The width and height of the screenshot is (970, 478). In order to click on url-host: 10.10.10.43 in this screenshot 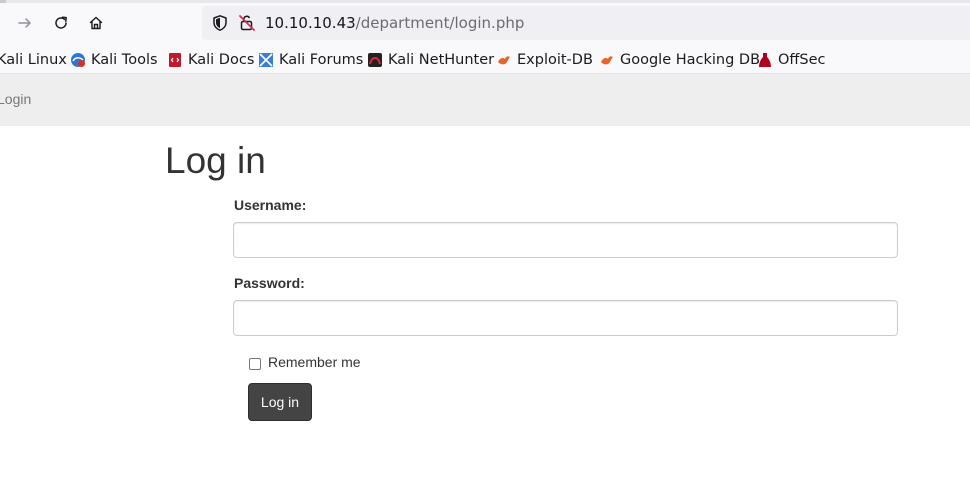, I will do `click(310, 23)`.